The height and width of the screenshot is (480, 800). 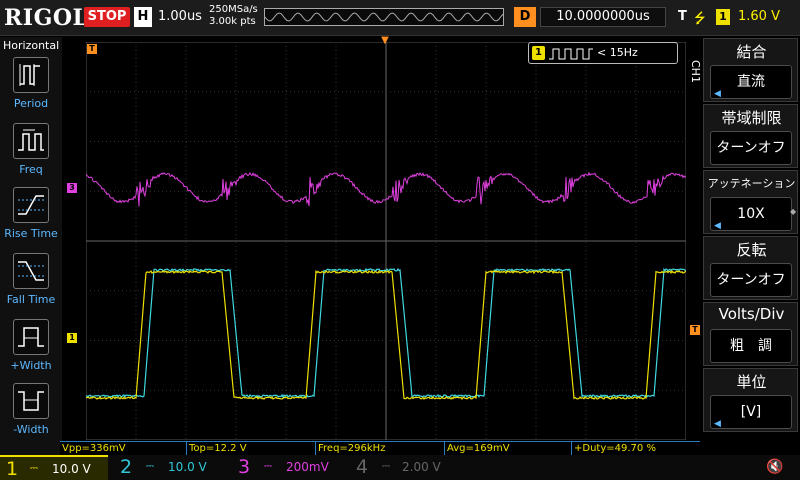 I want to click on ch1-scale: 10.0 V, so click(x=71, y=469).